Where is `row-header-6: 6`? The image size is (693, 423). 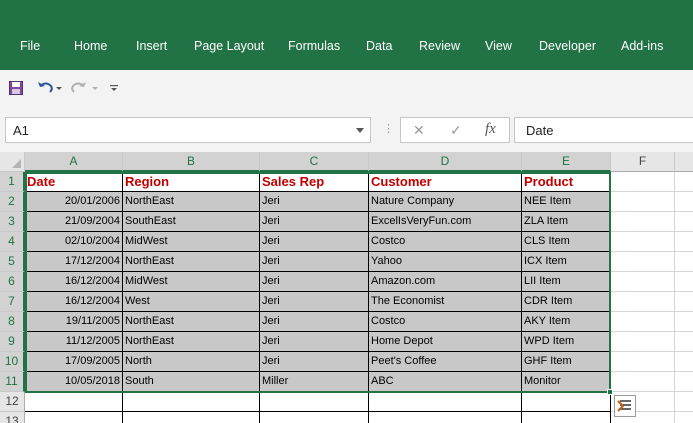 row-header-6: 6 is located at coordinates (12, 282).